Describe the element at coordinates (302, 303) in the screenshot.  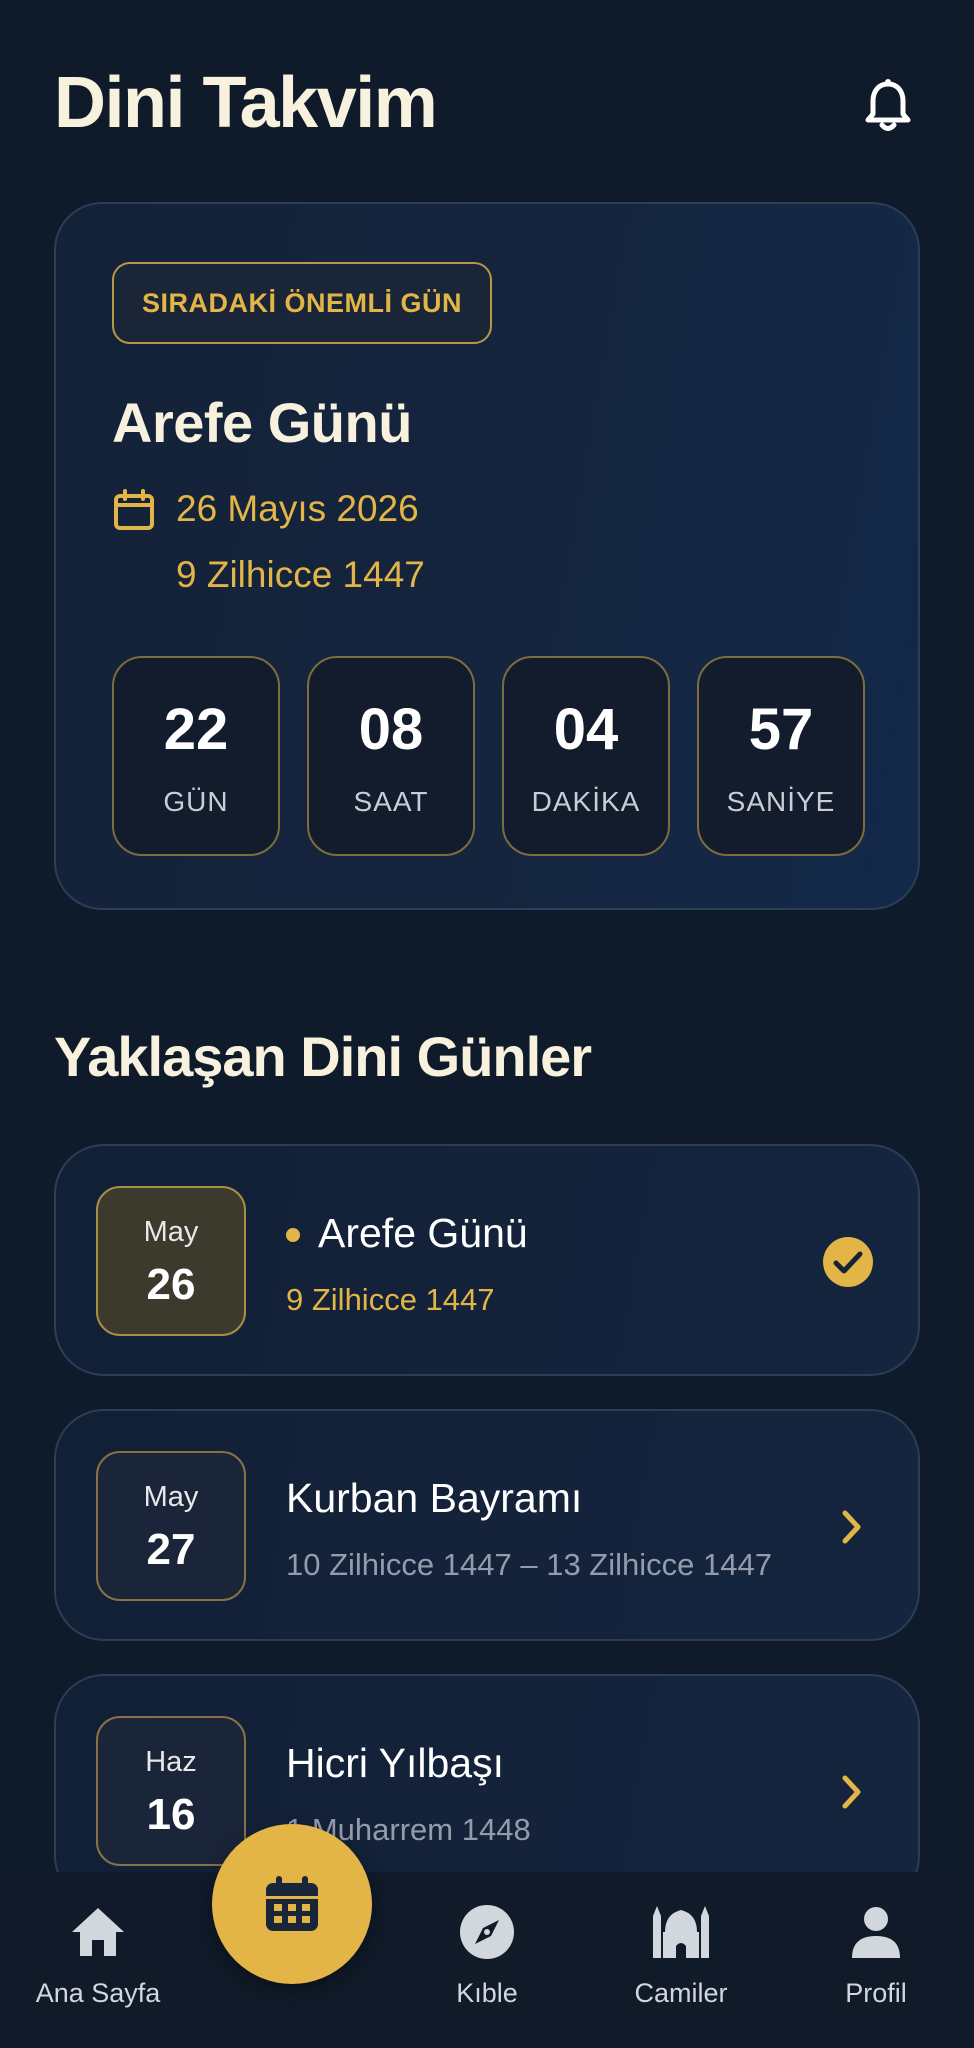
I see `next-day-badge: SIRADAKİ ÖNEMLİ GÜN` at that location.